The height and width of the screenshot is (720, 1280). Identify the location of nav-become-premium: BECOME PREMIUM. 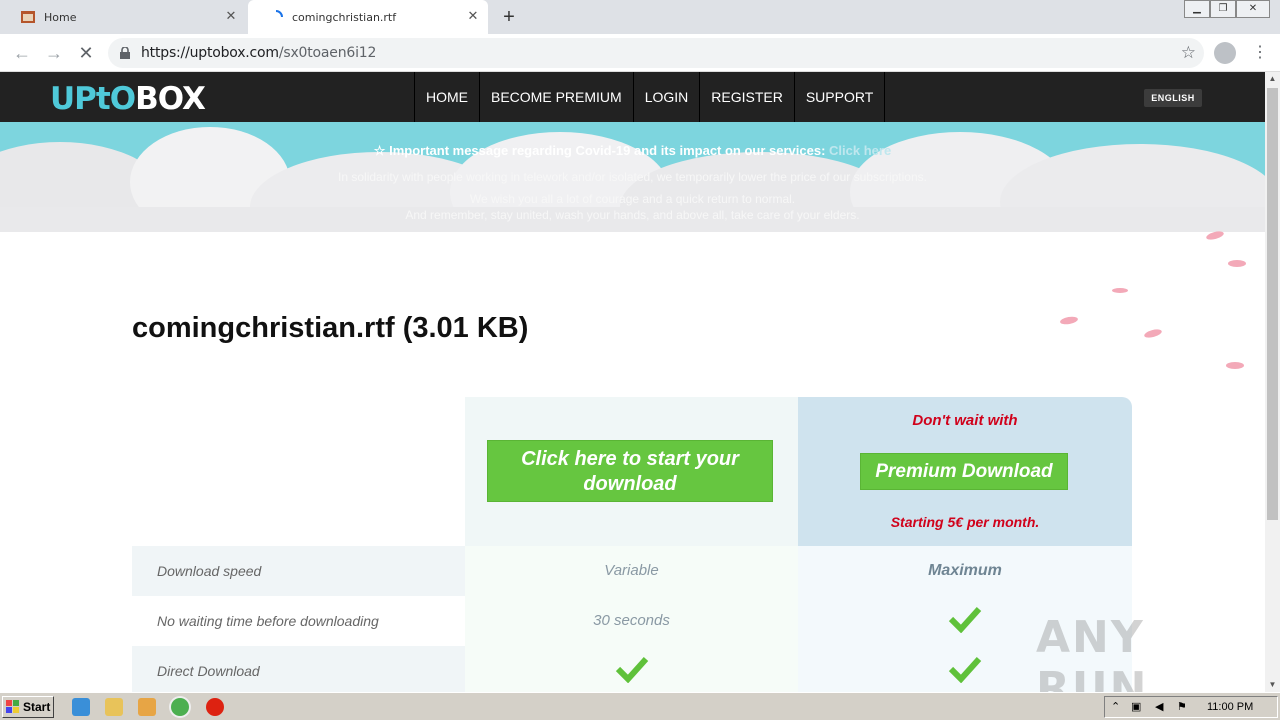
(556, 97).